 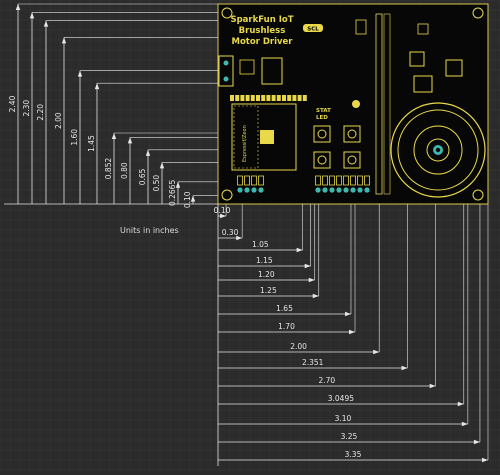 I want to click on horizontal-dimension-label: 1.25, so click(x=268, y=290).